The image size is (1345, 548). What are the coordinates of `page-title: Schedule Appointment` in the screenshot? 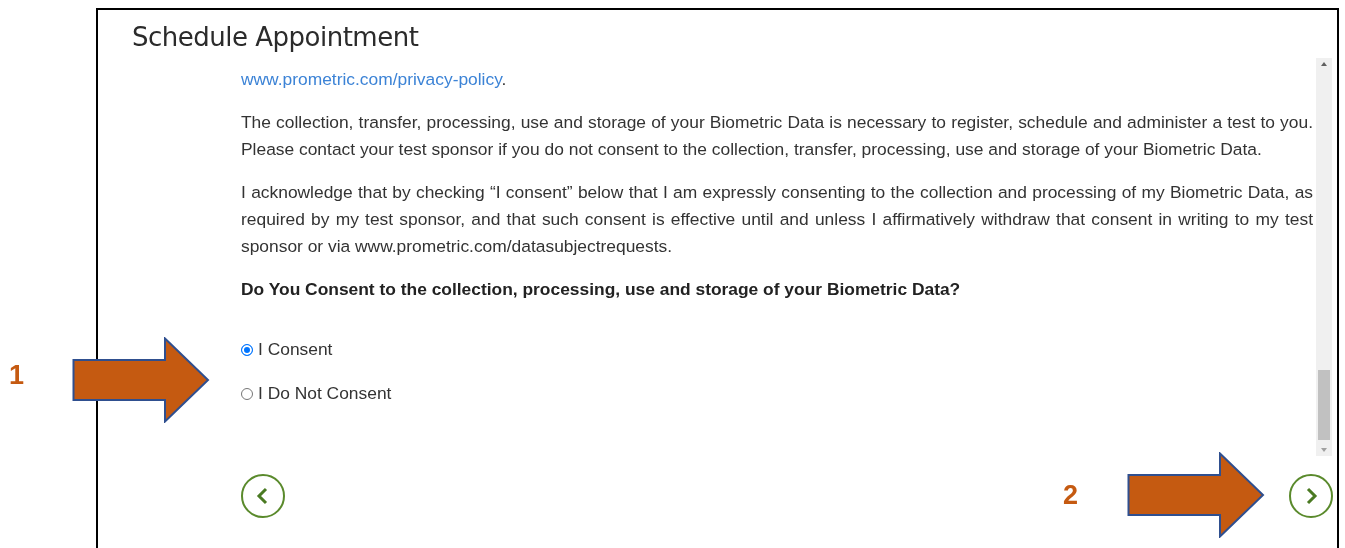 It's located at (275, 37).